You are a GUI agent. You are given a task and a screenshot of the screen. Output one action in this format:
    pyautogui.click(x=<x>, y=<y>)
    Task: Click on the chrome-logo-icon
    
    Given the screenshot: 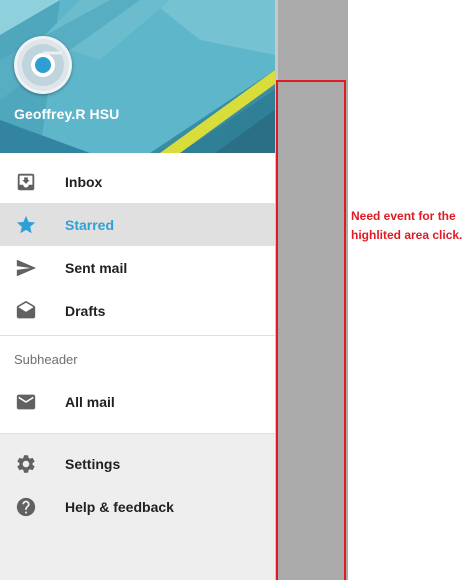 What is the action you would take?
    pyautogui.click(x=43, y=65)
    